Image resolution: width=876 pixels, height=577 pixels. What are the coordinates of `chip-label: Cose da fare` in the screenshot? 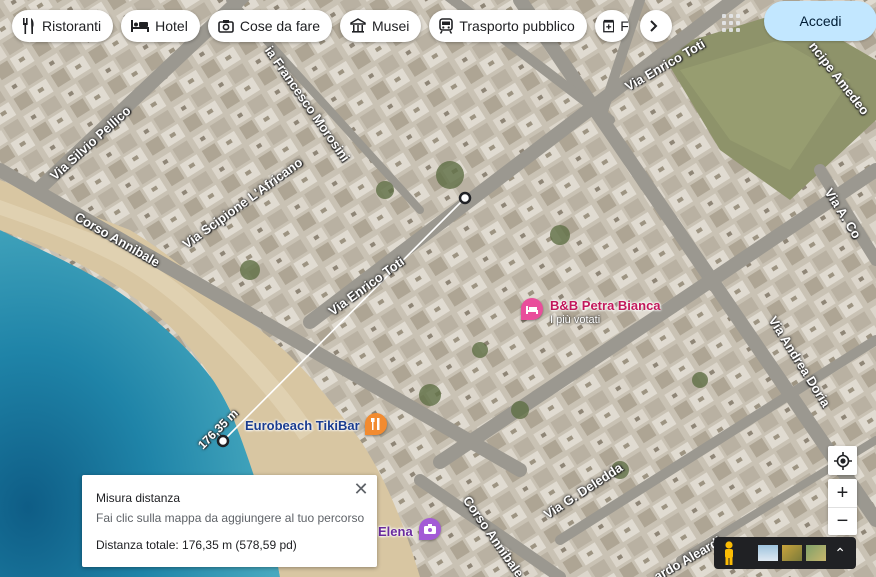 It's located at (279, 26).